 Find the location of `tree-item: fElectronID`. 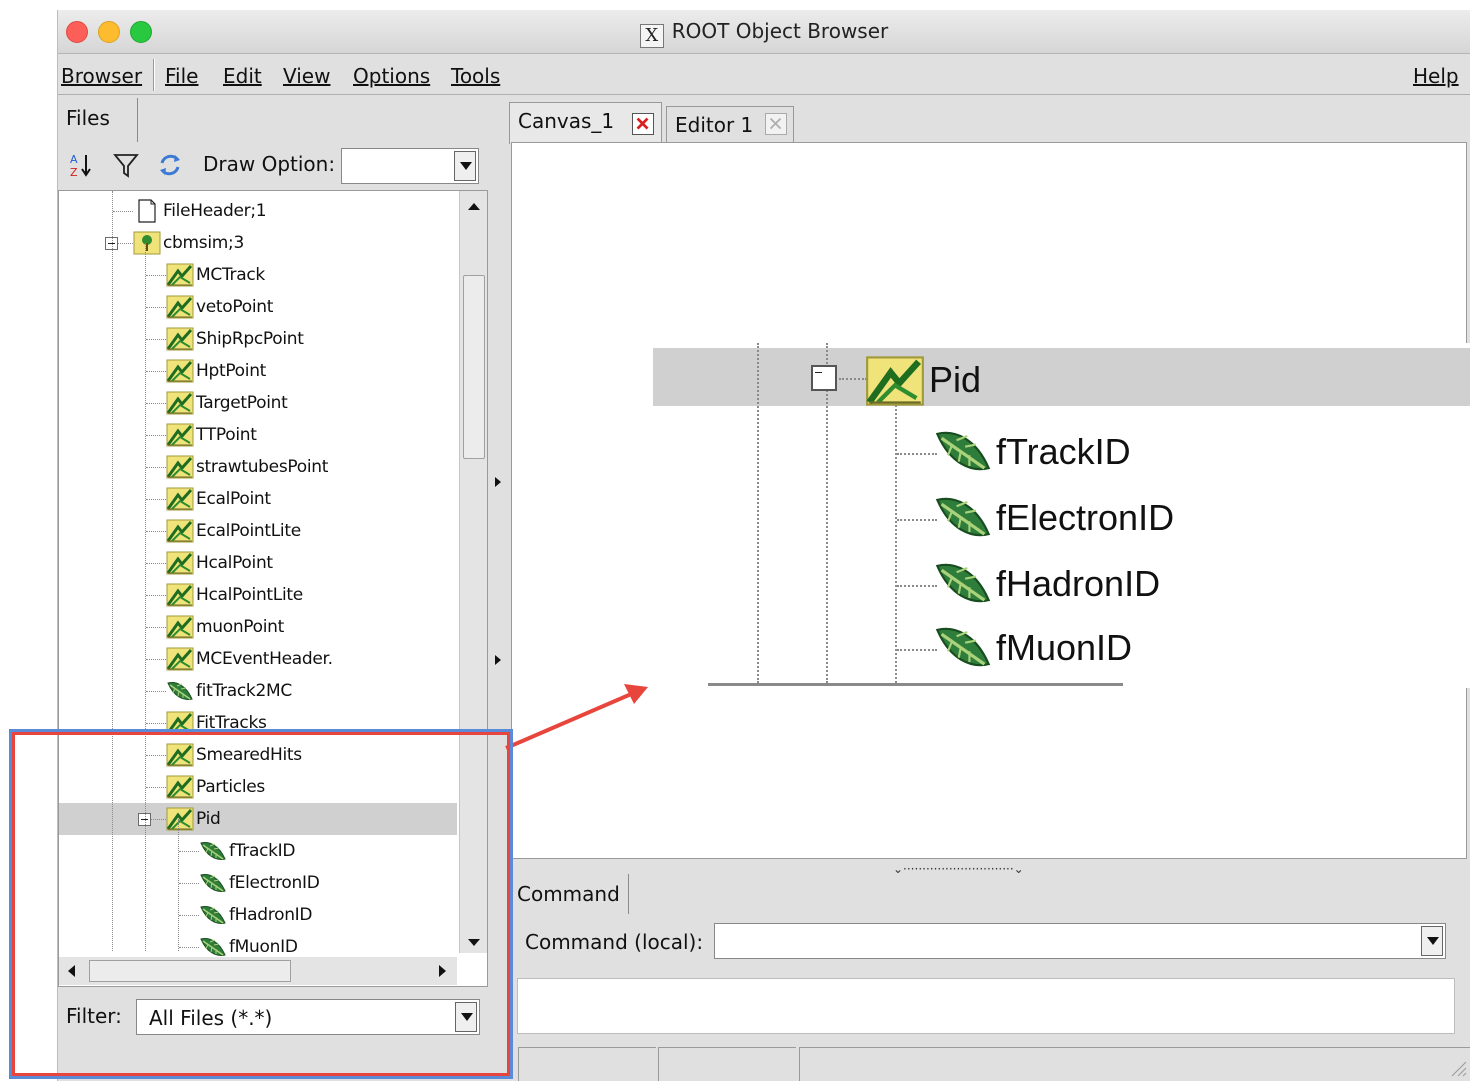

tree-item: fElectronID is located at coordinates (258, 883).